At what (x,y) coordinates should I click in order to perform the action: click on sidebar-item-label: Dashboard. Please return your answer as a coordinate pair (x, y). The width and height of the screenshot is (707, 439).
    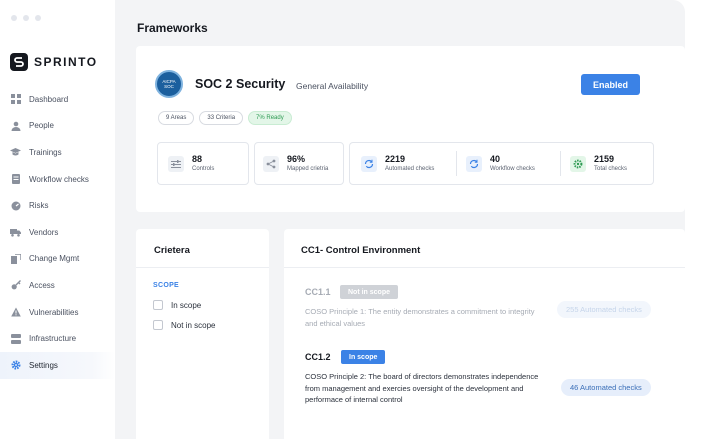
    Looking at the image, I should click on (49, 99).